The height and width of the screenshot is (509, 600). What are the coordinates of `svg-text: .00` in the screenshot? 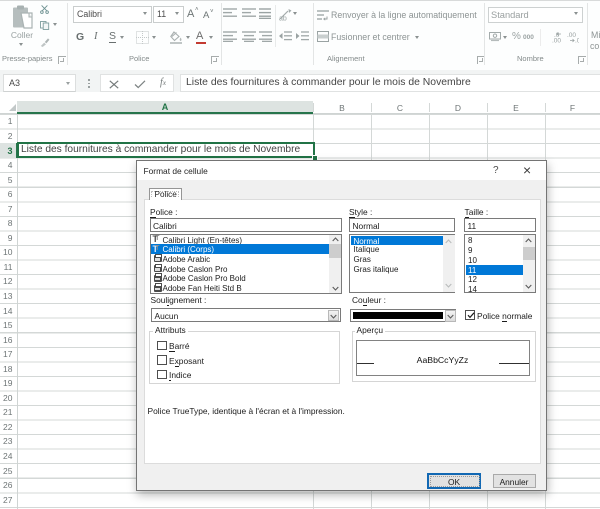 It's located at (556, 41).